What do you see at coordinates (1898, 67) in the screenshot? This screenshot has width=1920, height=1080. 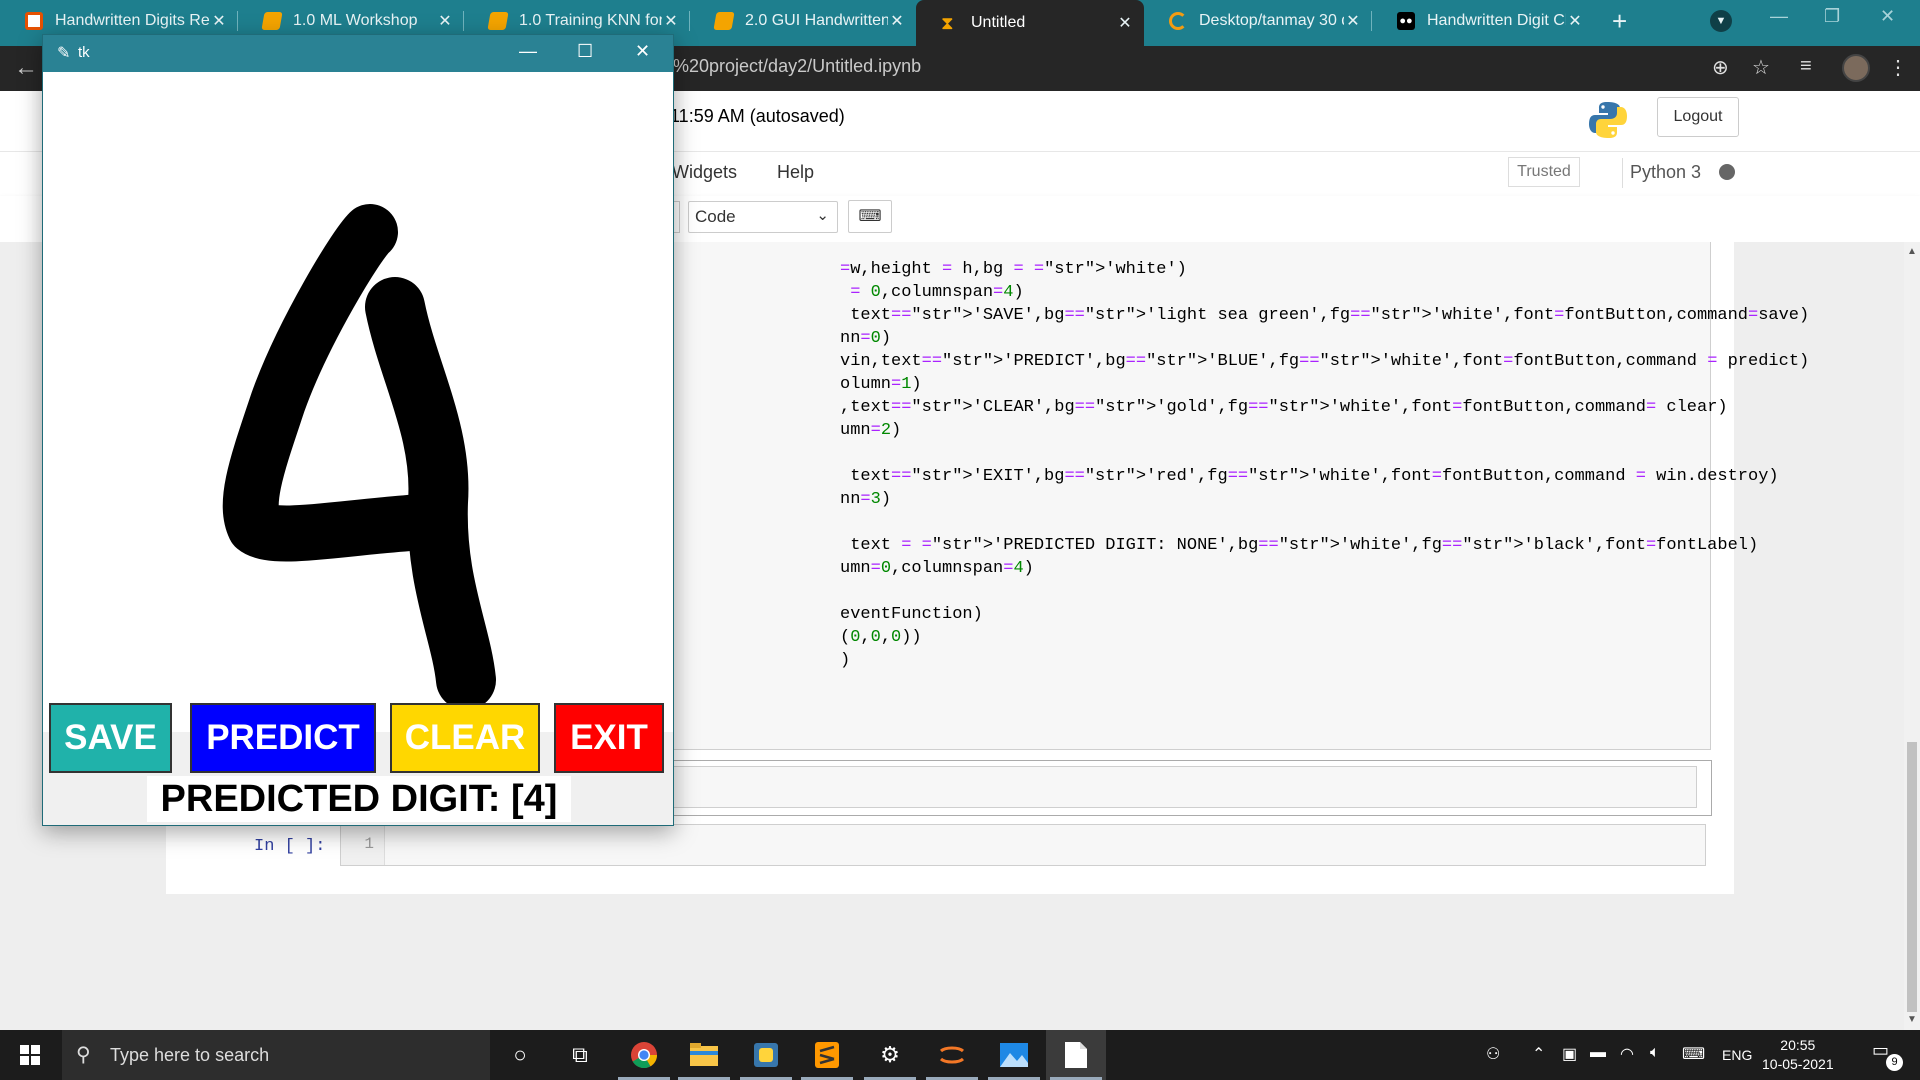 I see `menu-kebab-icon: ⋮` at bounding box center [1898, 67].